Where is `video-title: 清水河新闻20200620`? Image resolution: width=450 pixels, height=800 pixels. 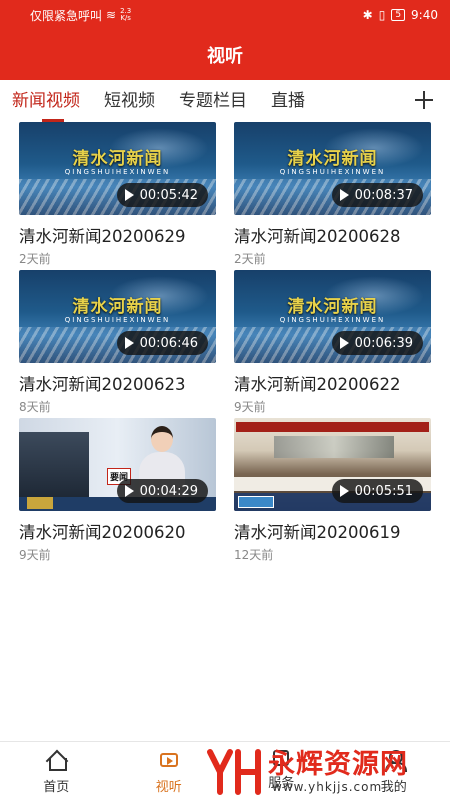 video-title: 清水河新闻20200620 is located at coordinates (102, 532).